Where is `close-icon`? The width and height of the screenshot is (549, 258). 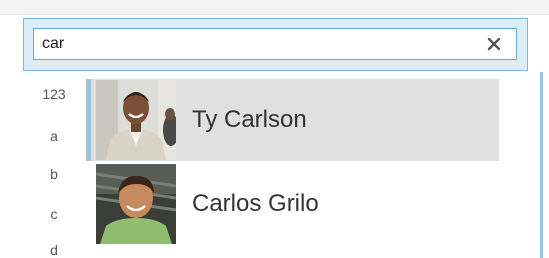
close-icon is located at coordinates (494, 44).